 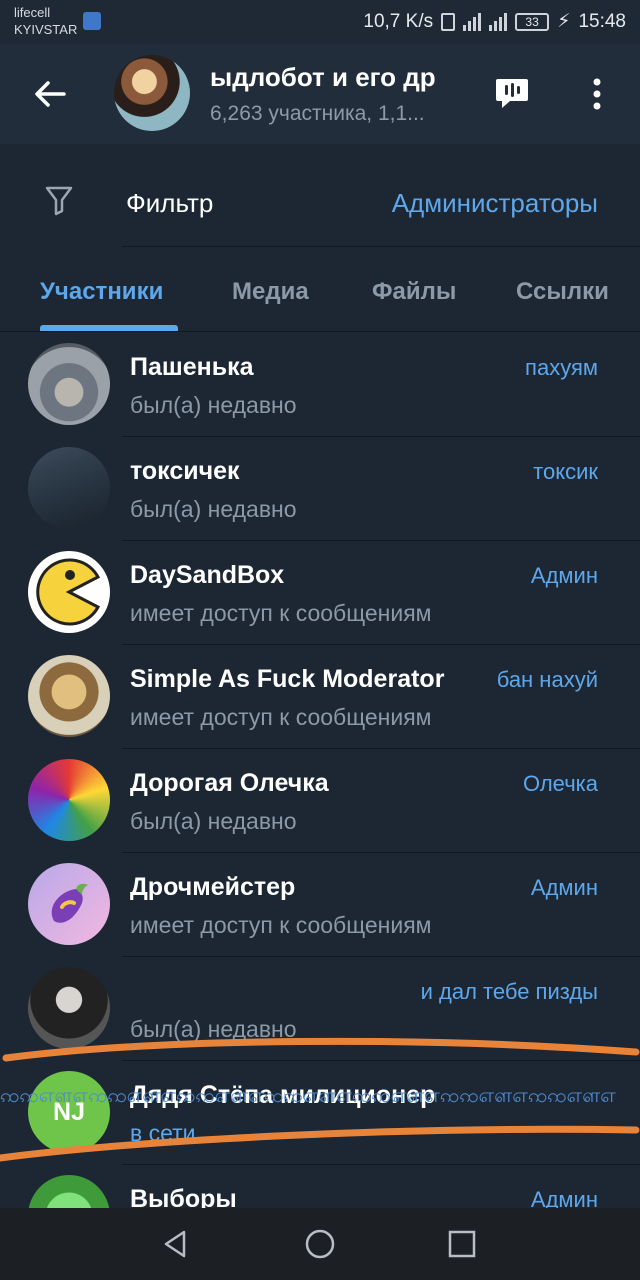 I want to click on active-tab-indicator, so click(x=109, y=328).